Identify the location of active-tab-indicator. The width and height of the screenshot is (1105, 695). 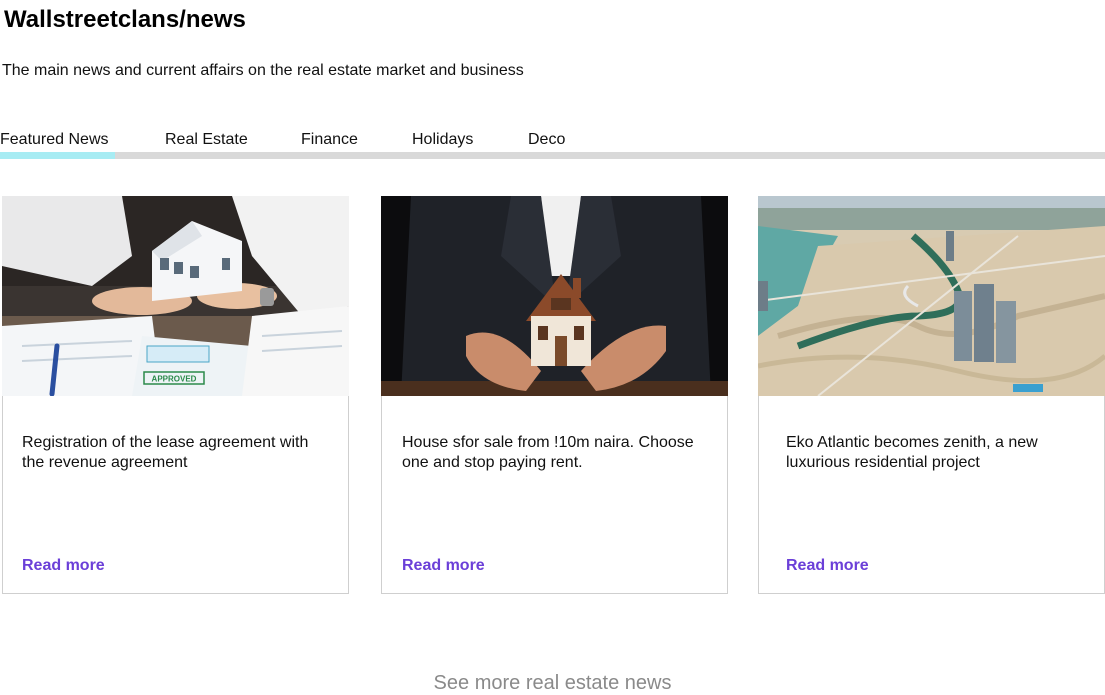
(57, 155).